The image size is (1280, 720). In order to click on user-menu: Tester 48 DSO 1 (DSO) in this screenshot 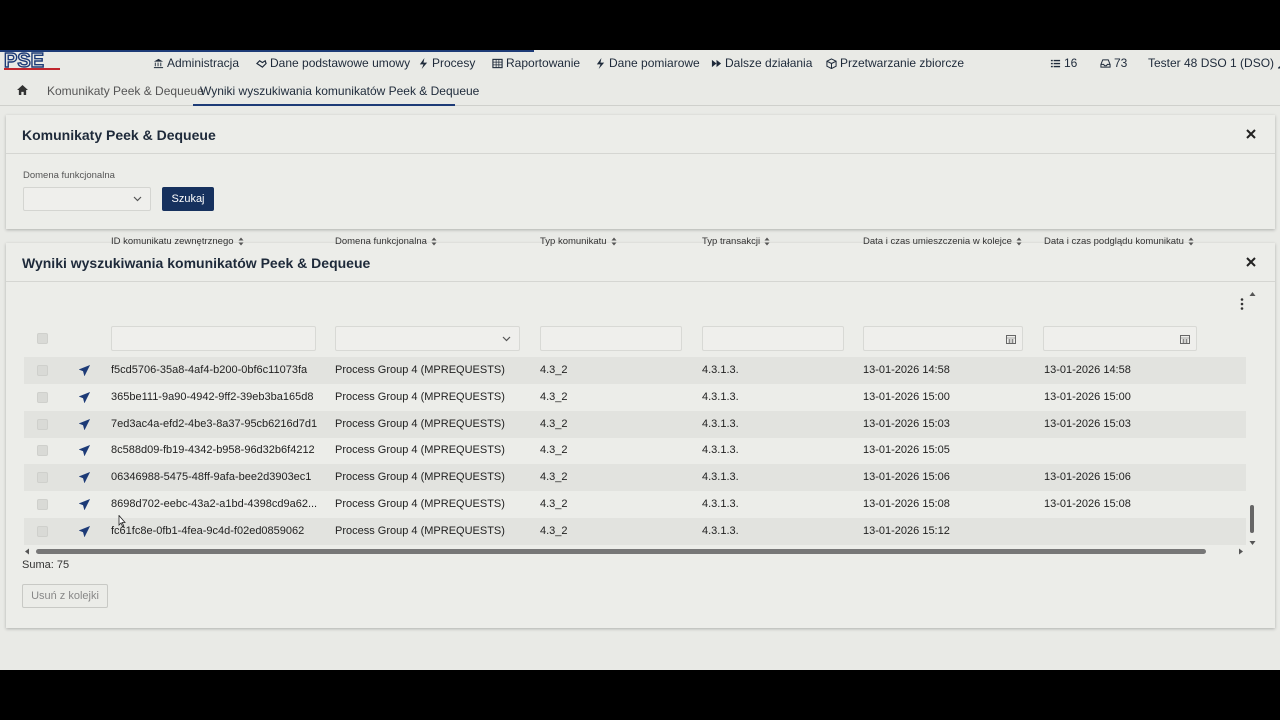, I will do `click(1214, 63)`.